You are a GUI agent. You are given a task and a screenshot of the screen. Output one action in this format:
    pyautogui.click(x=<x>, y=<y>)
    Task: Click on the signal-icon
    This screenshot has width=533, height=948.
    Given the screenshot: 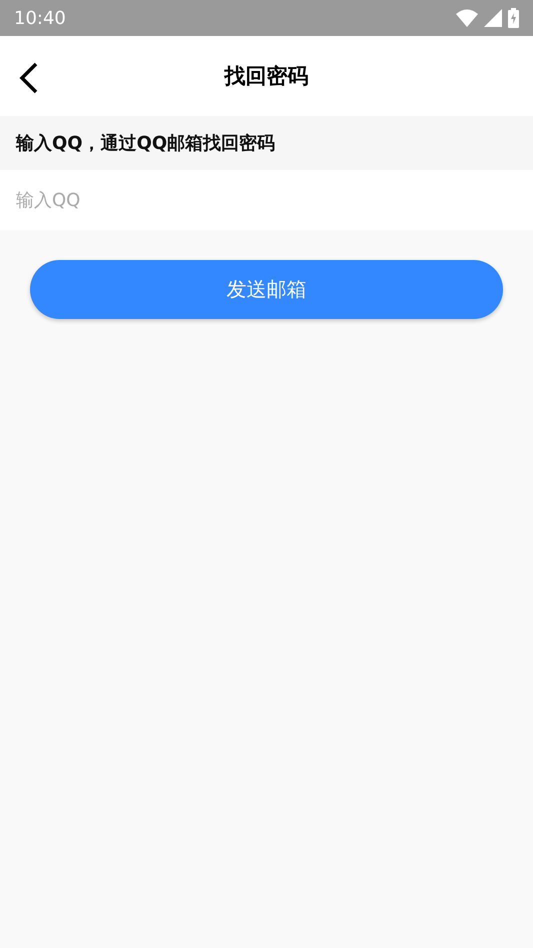 What is the action you would take?
    pyautogui.click(x=493, y=18)
    